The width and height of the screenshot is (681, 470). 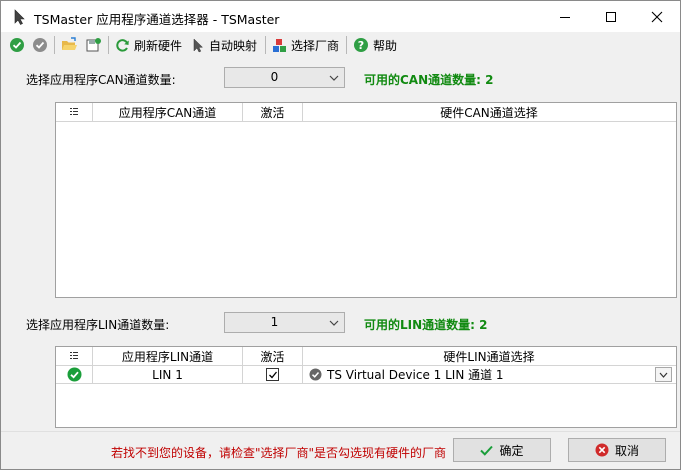 What do you see at coordinates (168, 112) in the screenshot?
I see `can-col-channel: 应用程序CAN通道` at bounding box center [168, 112].